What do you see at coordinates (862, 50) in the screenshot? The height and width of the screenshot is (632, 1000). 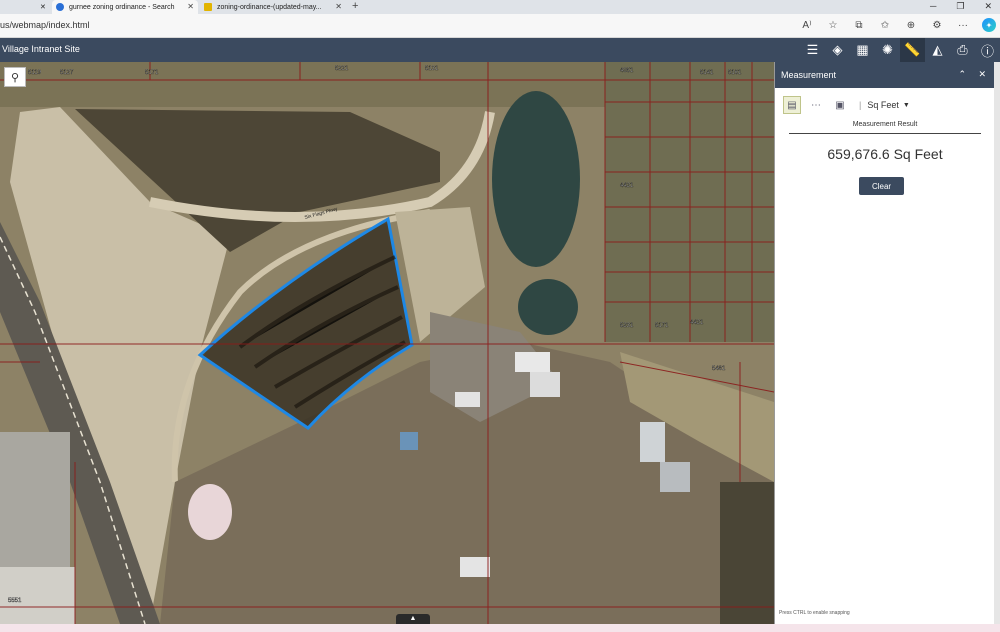 I see `basemap-gallery-icon: ▦` at bounding box center [862, 50].